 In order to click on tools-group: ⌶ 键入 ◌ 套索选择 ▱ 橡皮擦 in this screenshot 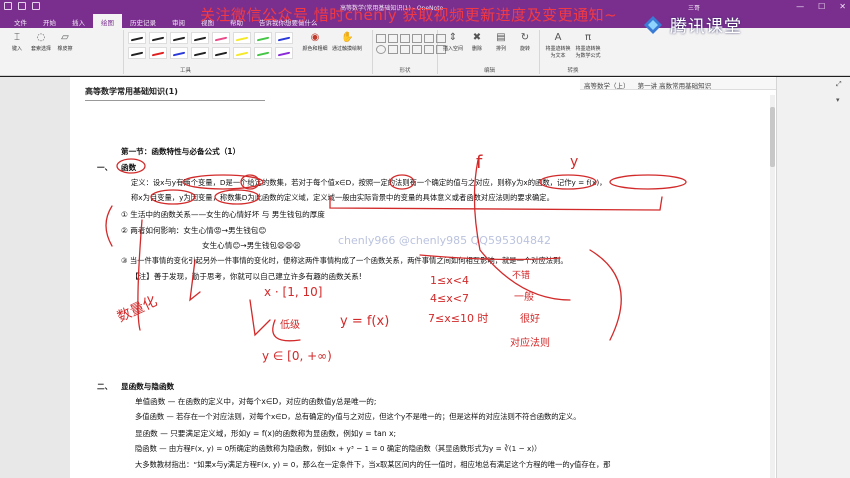, I will do `click(64, 52)`.